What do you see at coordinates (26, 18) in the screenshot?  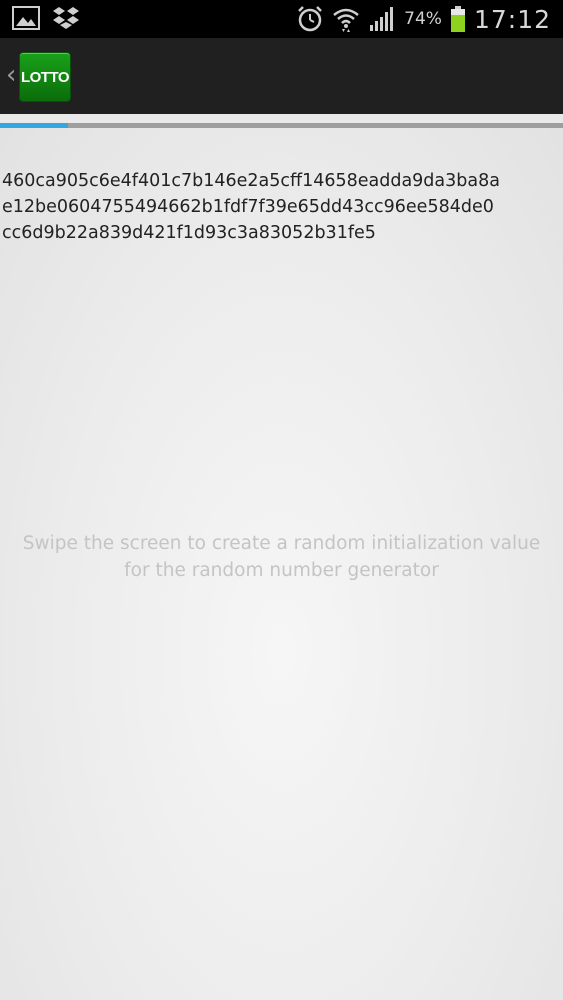 I see `gallery-icon` at bounding box center [26, 18].